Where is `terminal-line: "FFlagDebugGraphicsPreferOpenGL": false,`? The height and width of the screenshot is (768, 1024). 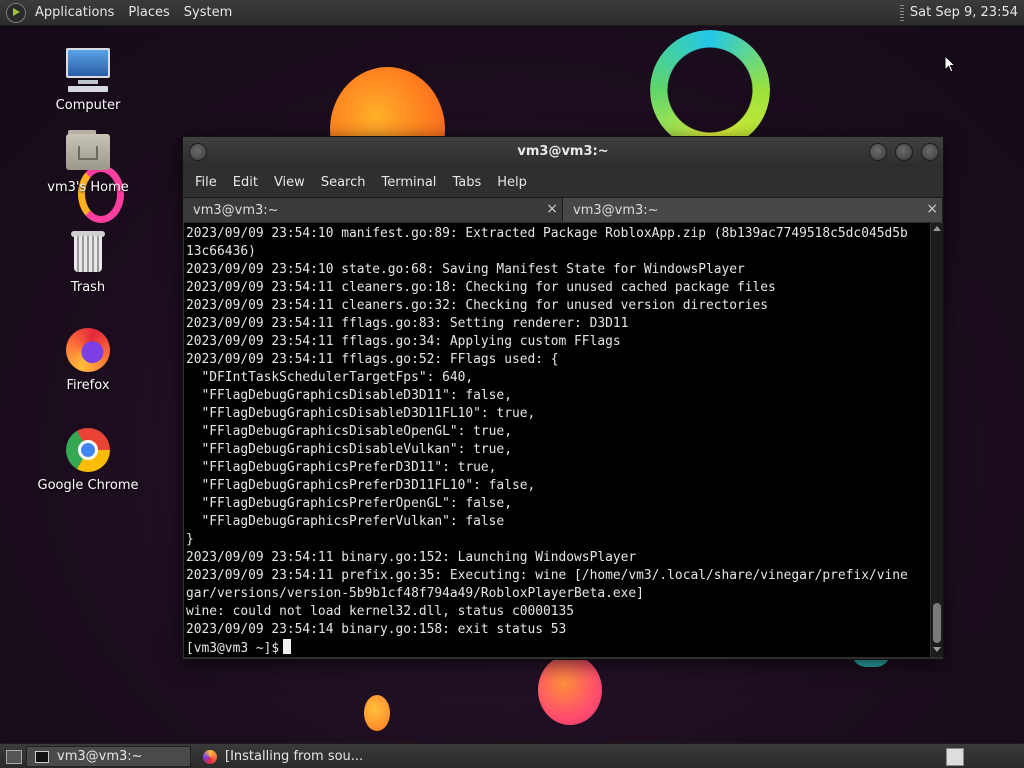 terminal-line: "FFlagDebugGraphicsPreferOpenGL": false, is located at coordinates (349, 503).